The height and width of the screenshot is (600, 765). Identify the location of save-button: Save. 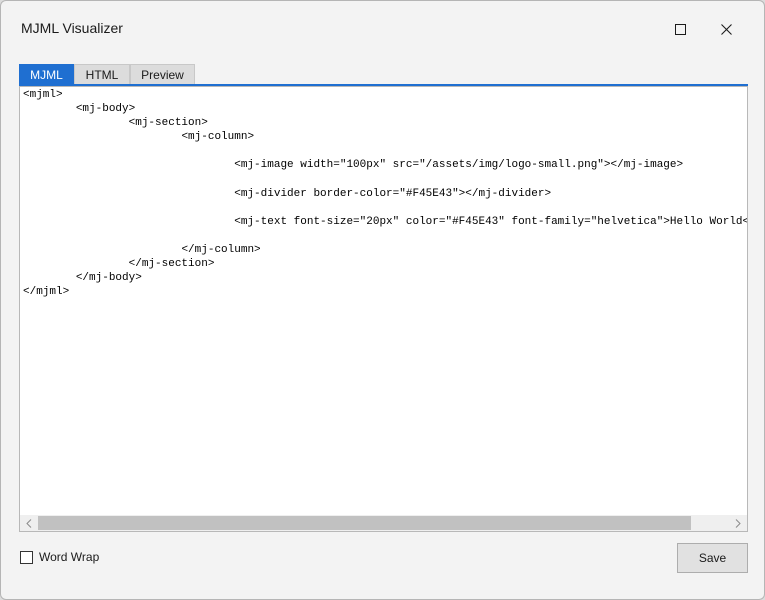
(712, 558).